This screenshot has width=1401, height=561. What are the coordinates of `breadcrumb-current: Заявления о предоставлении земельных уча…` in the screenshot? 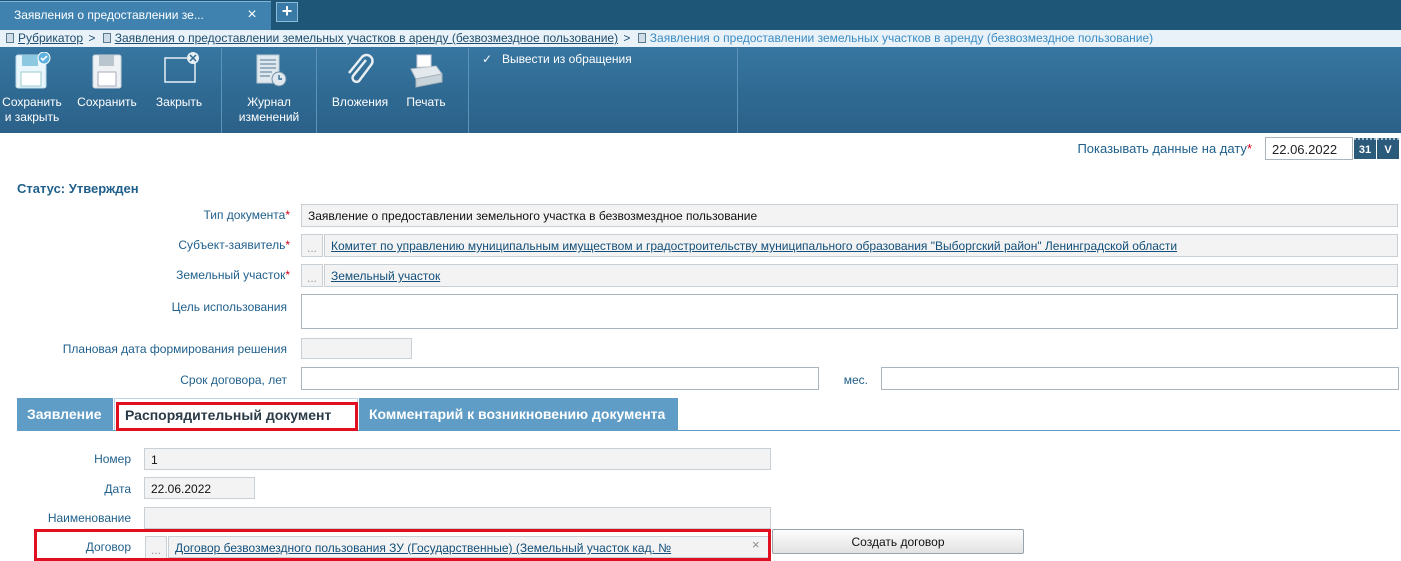 It's located at (901, 38).